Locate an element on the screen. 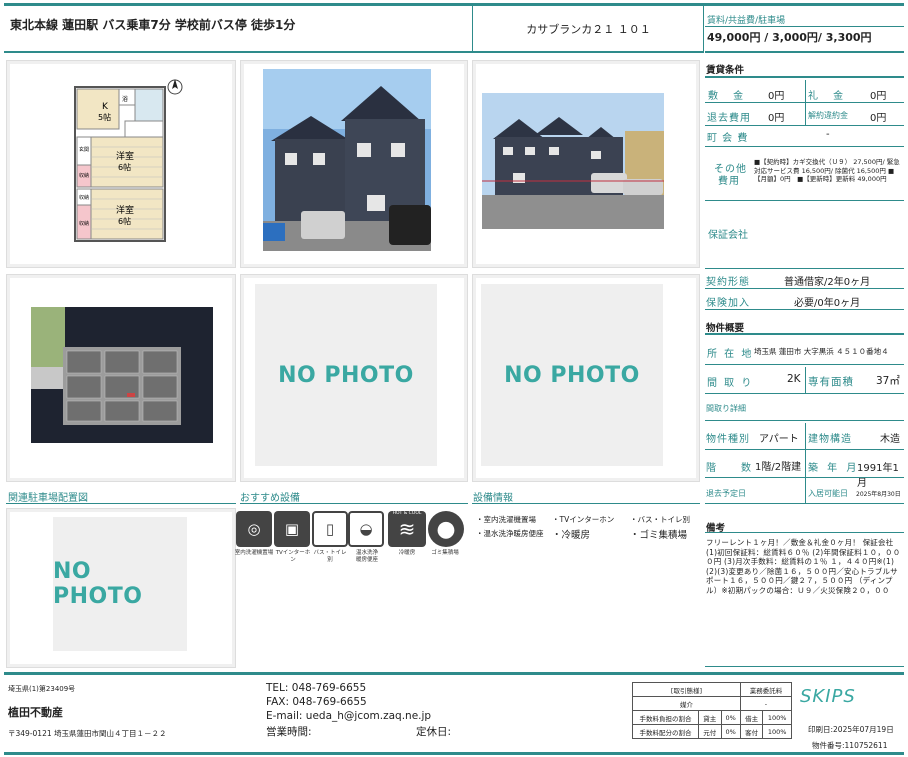  fee-table-cell: 貸主 is located at coordinates (710, 717).